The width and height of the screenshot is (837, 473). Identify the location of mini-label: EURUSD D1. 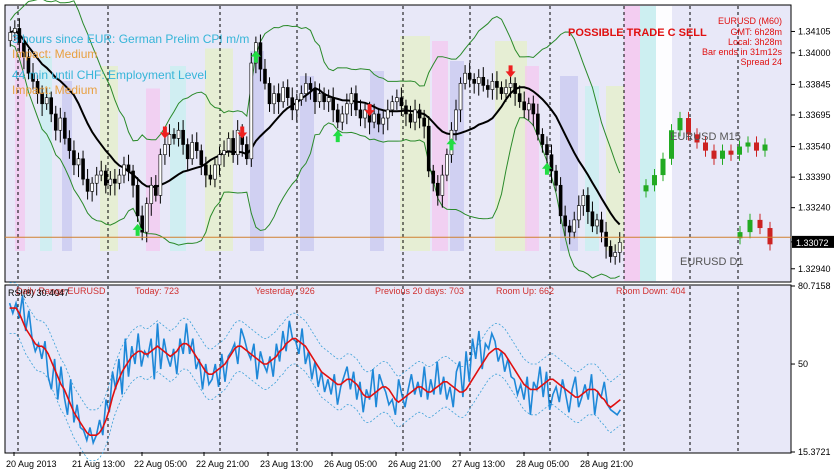
(712, 262).